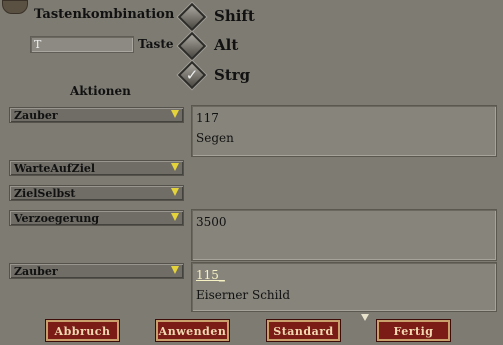 The height and width of the screenshot is (345, 503). I want to click on shift-checkbox, so click(192, 17).